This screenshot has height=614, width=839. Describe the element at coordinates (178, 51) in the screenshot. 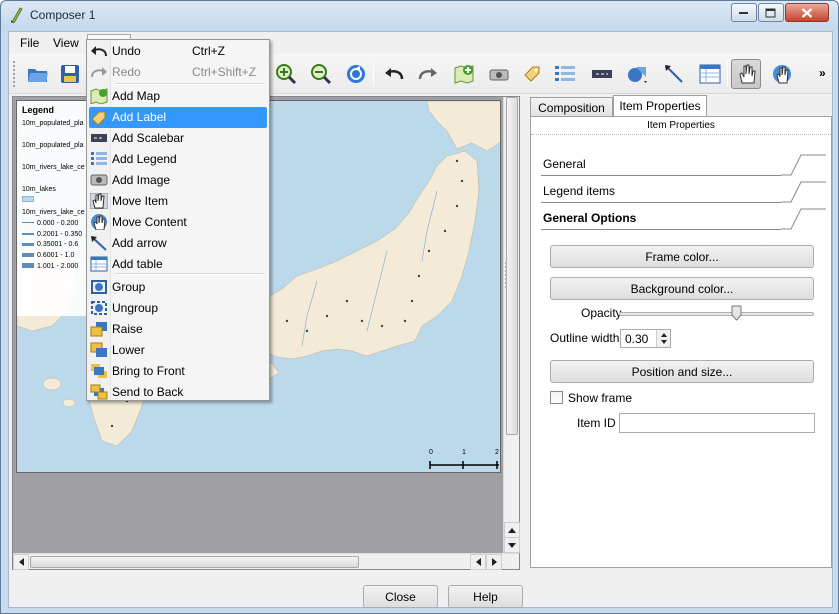

I see `menu-item-undo: Undo Ctrl+Z` at that location.